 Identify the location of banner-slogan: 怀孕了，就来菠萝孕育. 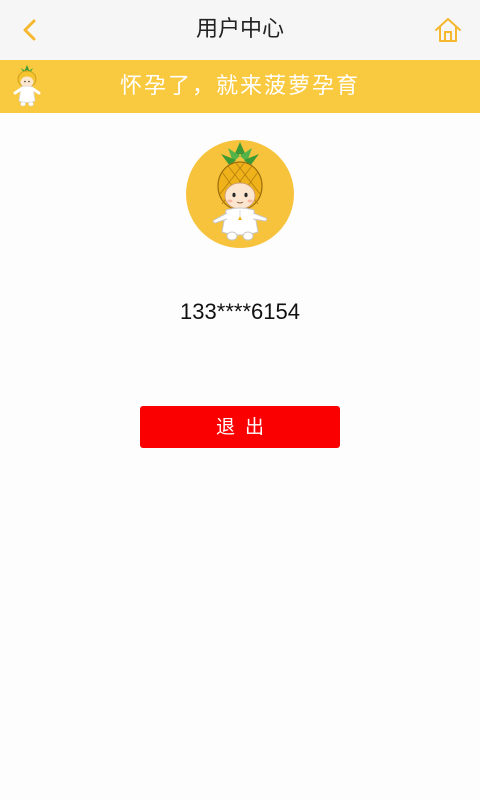
(239, 86).